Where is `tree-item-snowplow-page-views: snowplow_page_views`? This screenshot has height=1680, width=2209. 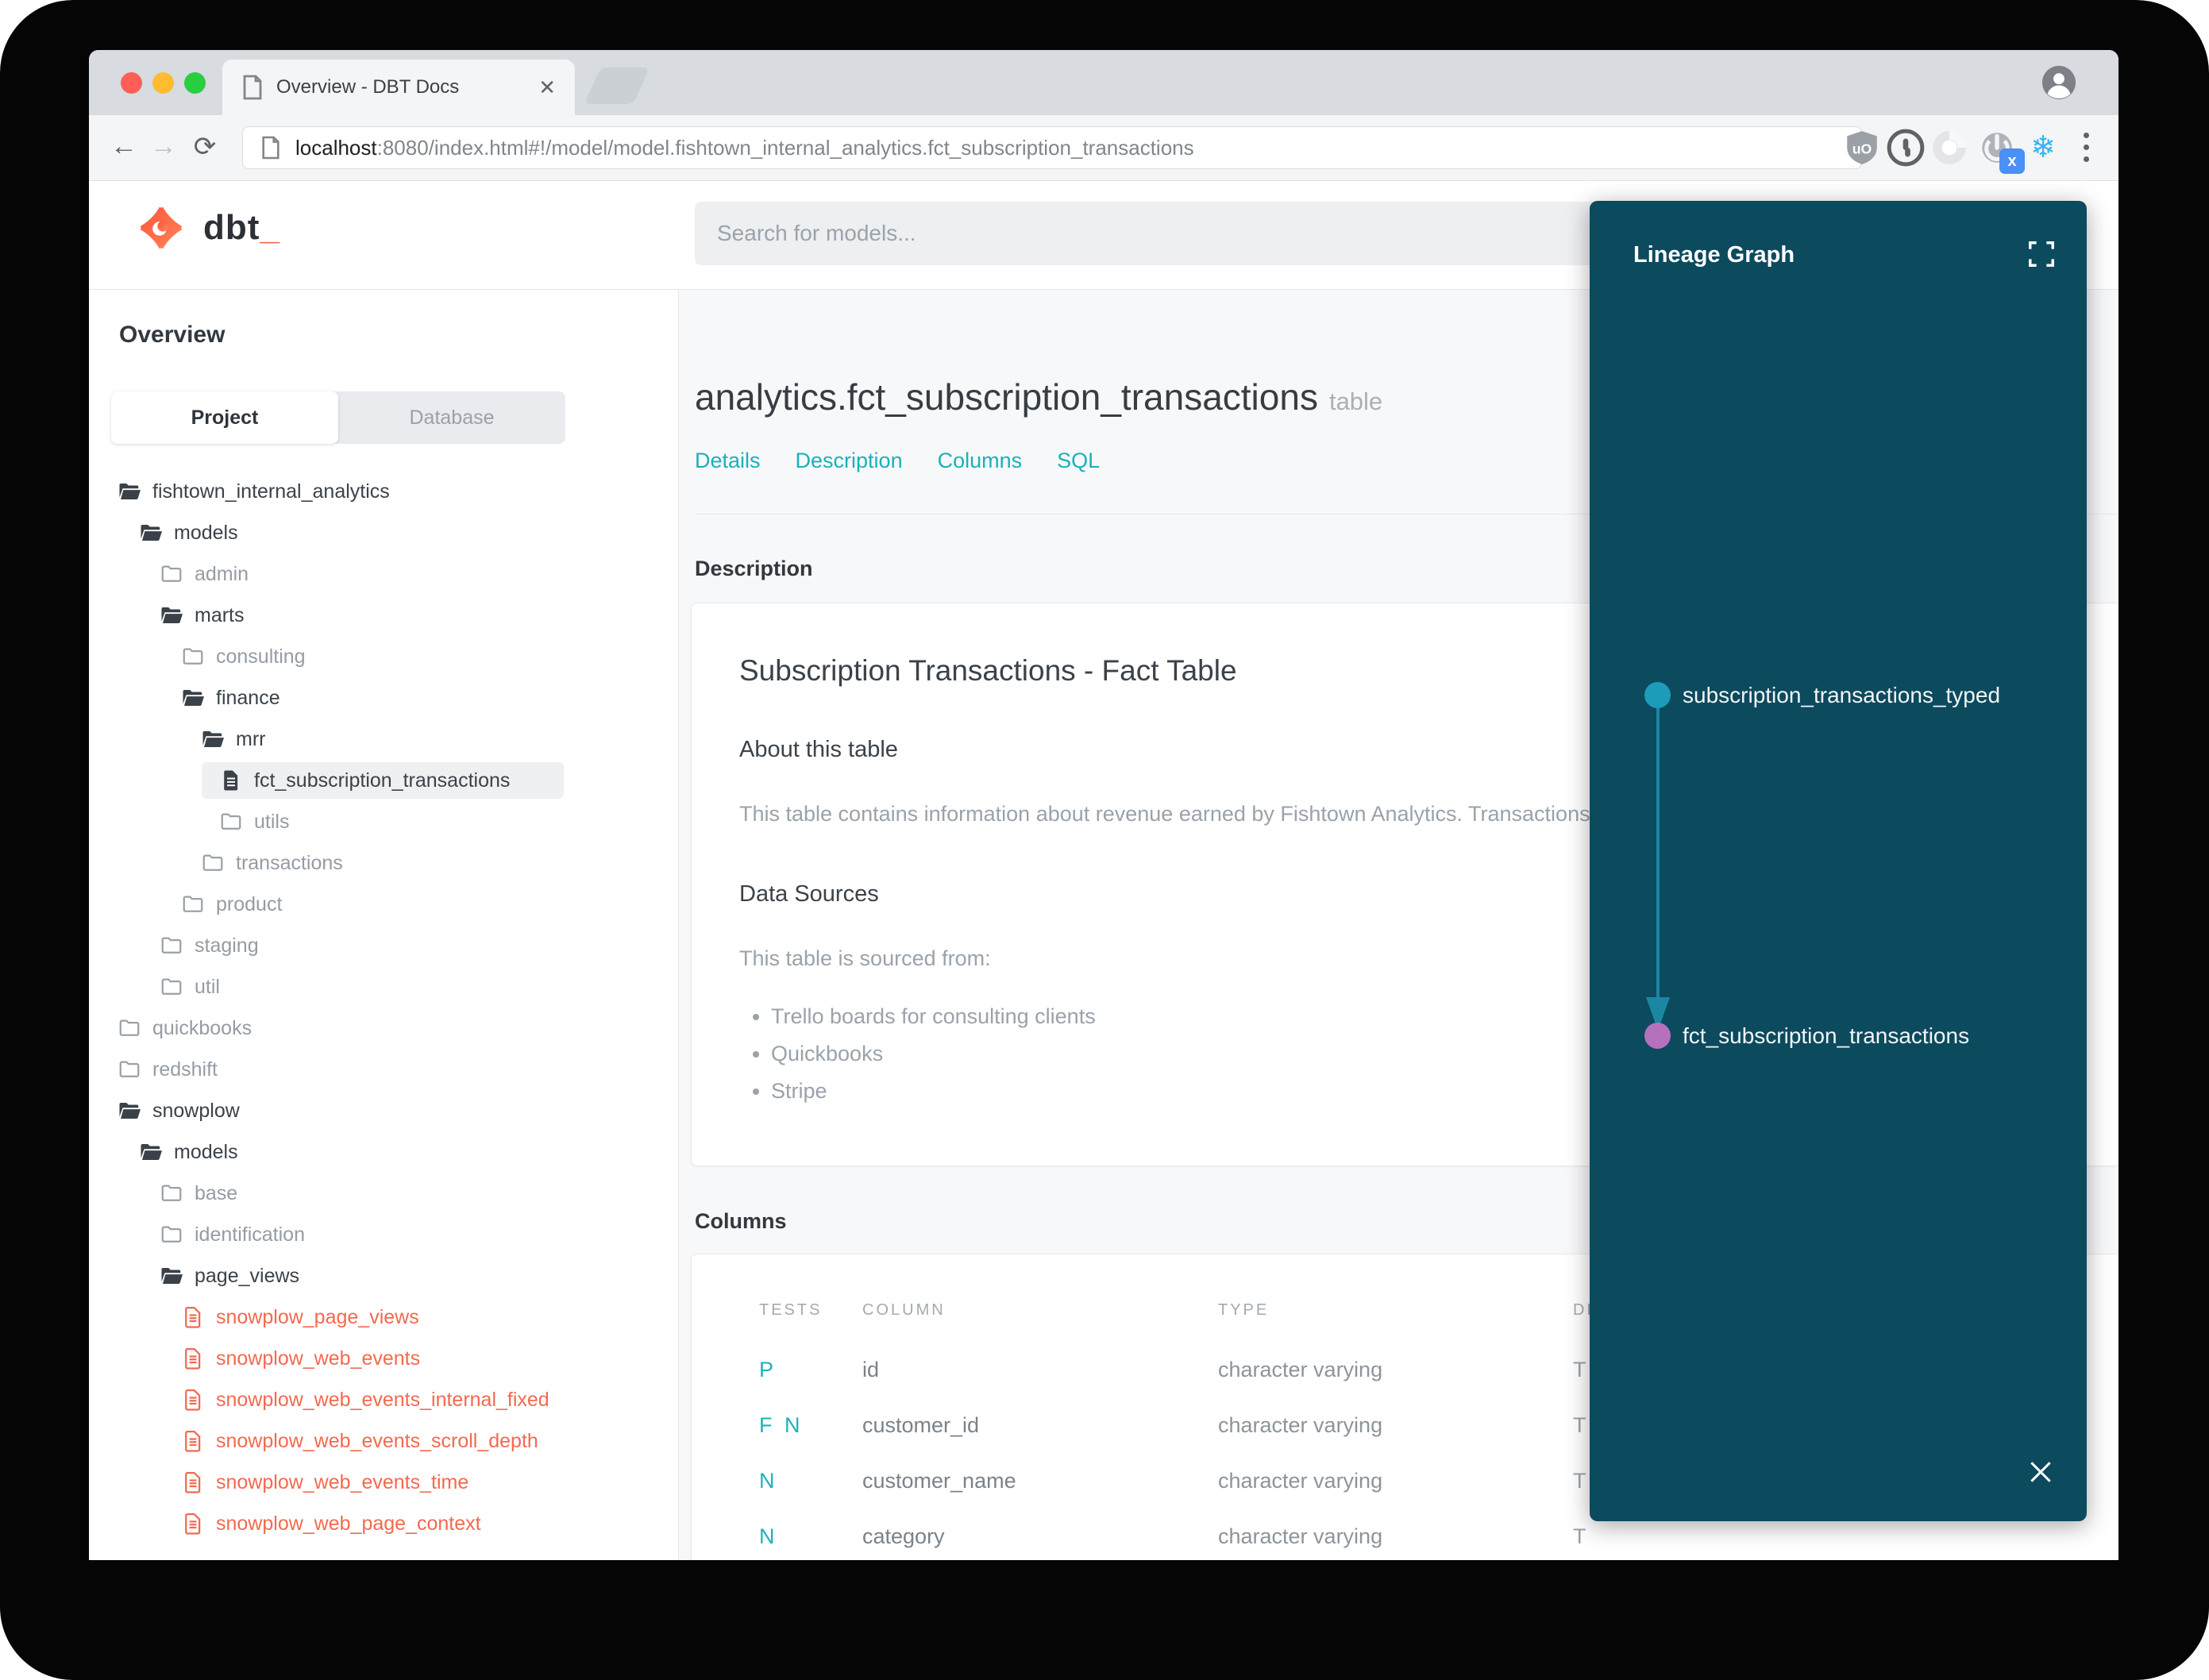
tree-item-snowplow-page-views: snowplow_page_views is located at coordinates (383, 1317).